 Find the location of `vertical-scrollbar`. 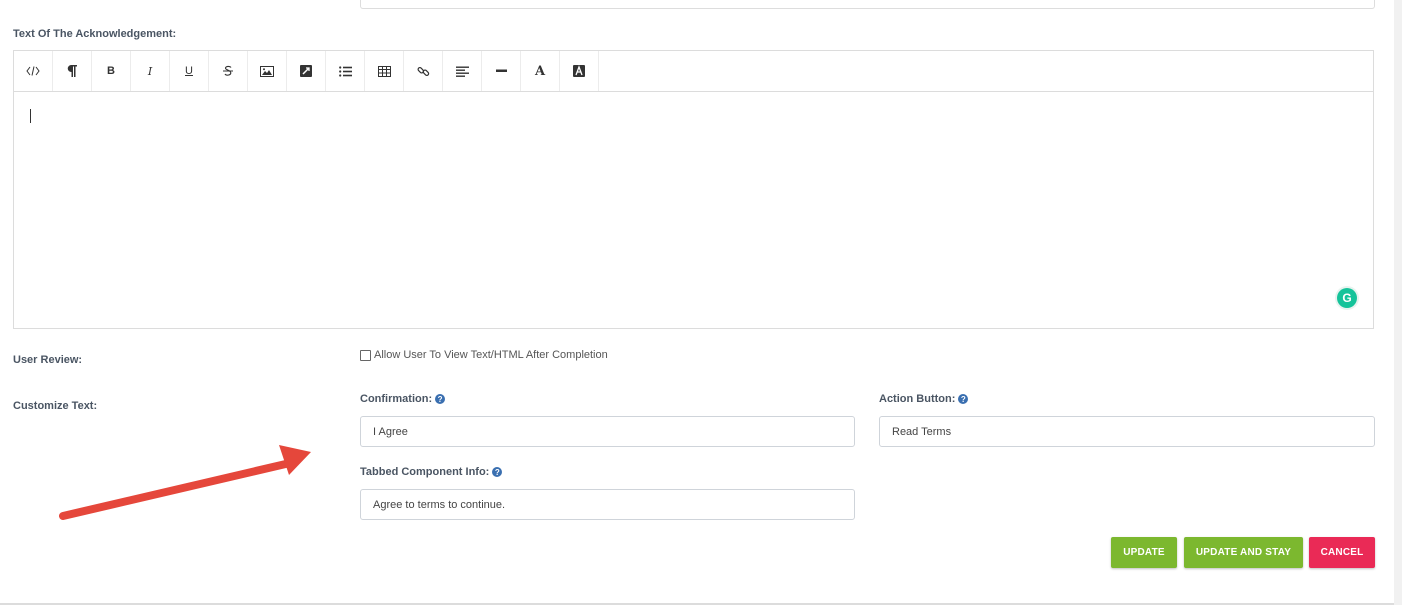

vertical-scrollbar is located at coordinates (1398, 302).